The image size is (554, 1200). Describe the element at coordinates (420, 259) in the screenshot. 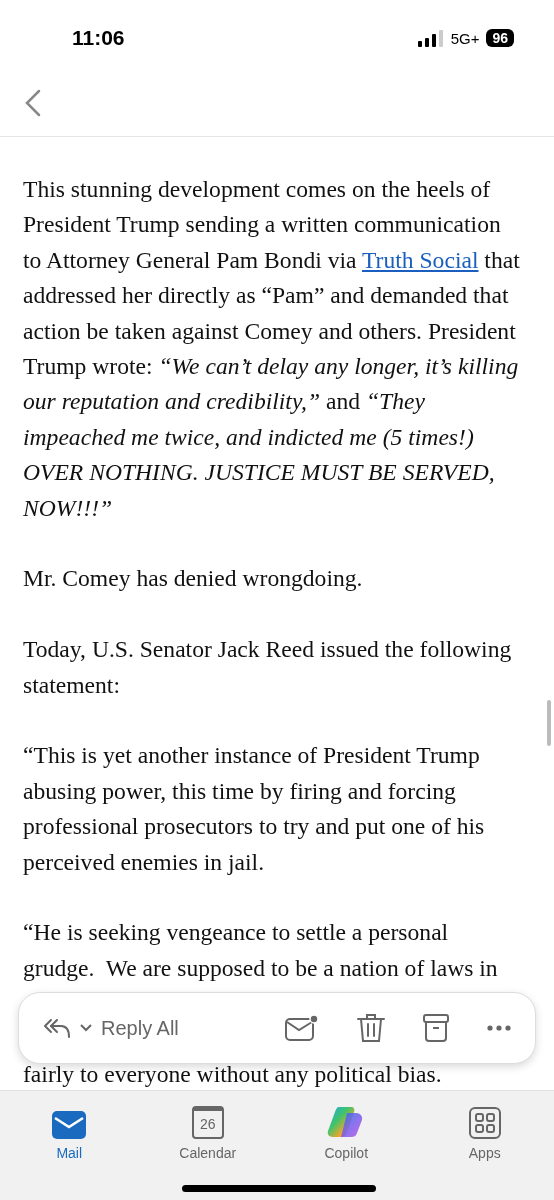

I see `link: Truth Social` at that location.